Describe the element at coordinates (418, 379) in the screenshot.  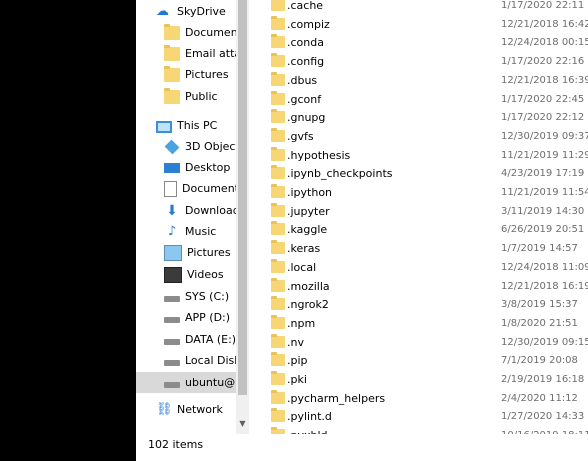
I see `file-row: .pki 2/19/2019 16:18` at that location.